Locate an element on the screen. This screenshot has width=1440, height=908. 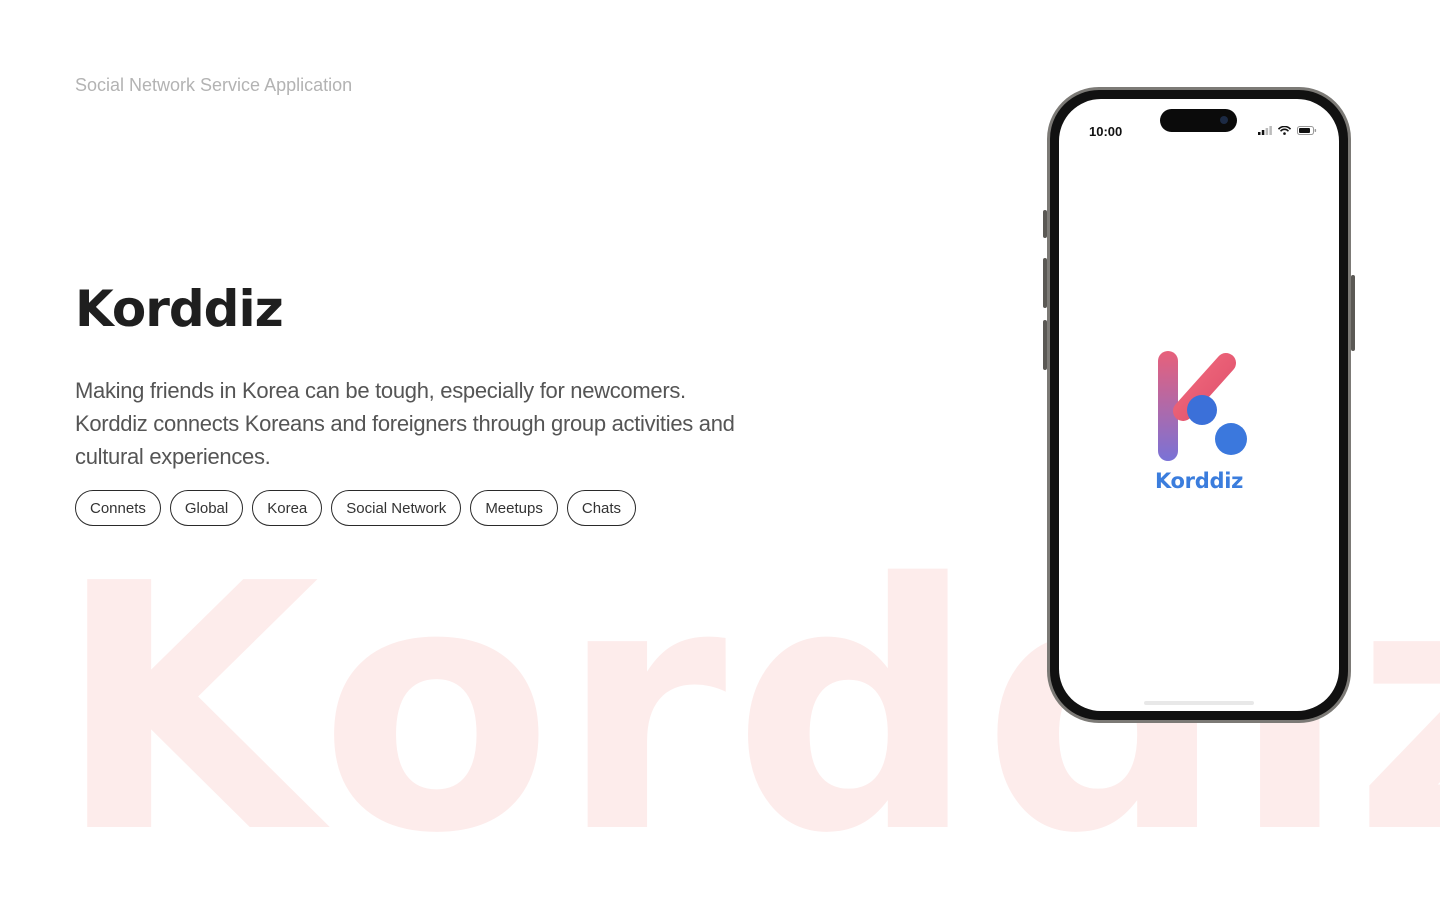
page-title: Korddiz is located at coordinates (179, 309).